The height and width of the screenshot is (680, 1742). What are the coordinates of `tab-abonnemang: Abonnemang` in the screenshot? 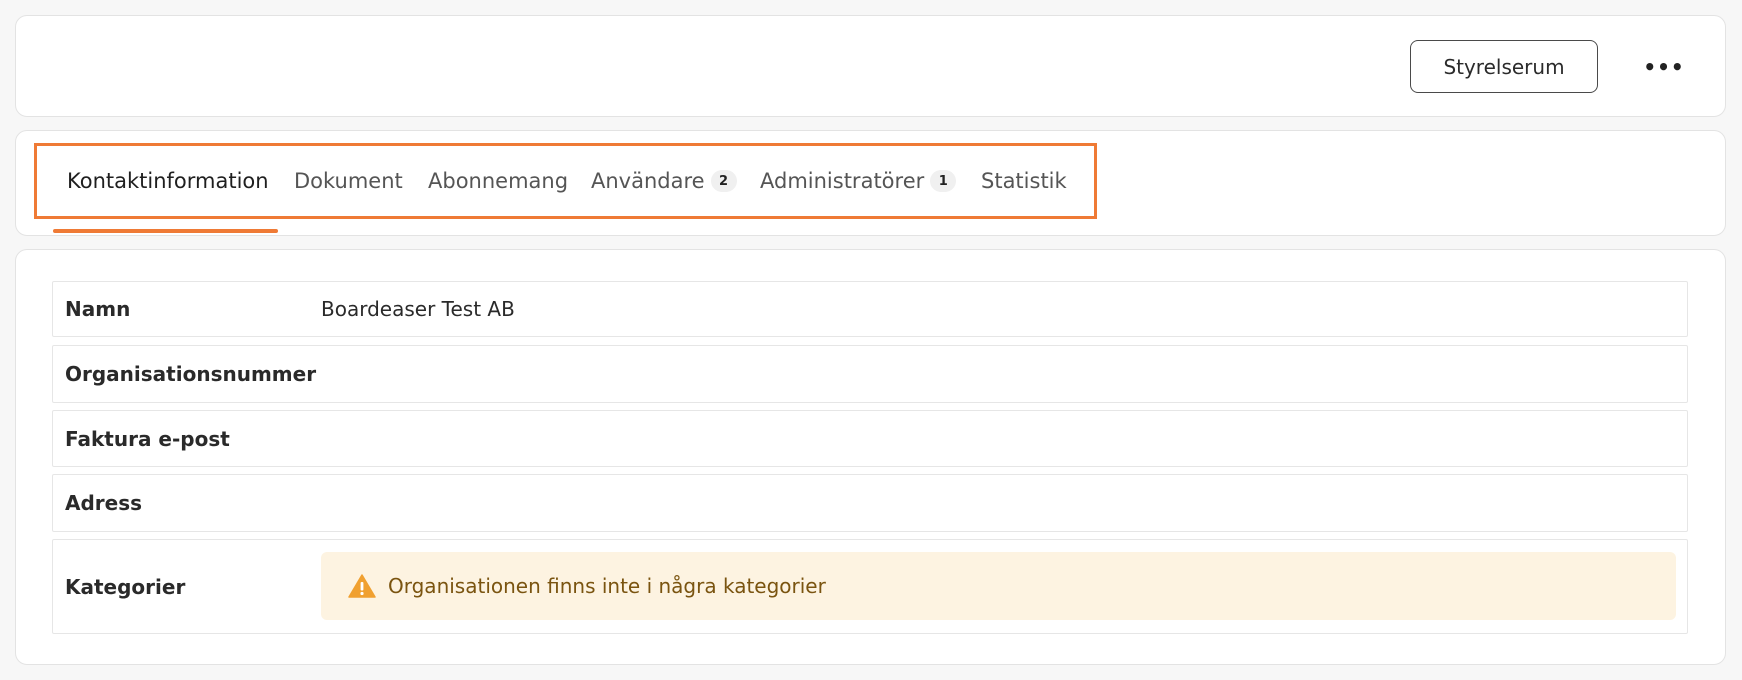 It's located at (498, 181).